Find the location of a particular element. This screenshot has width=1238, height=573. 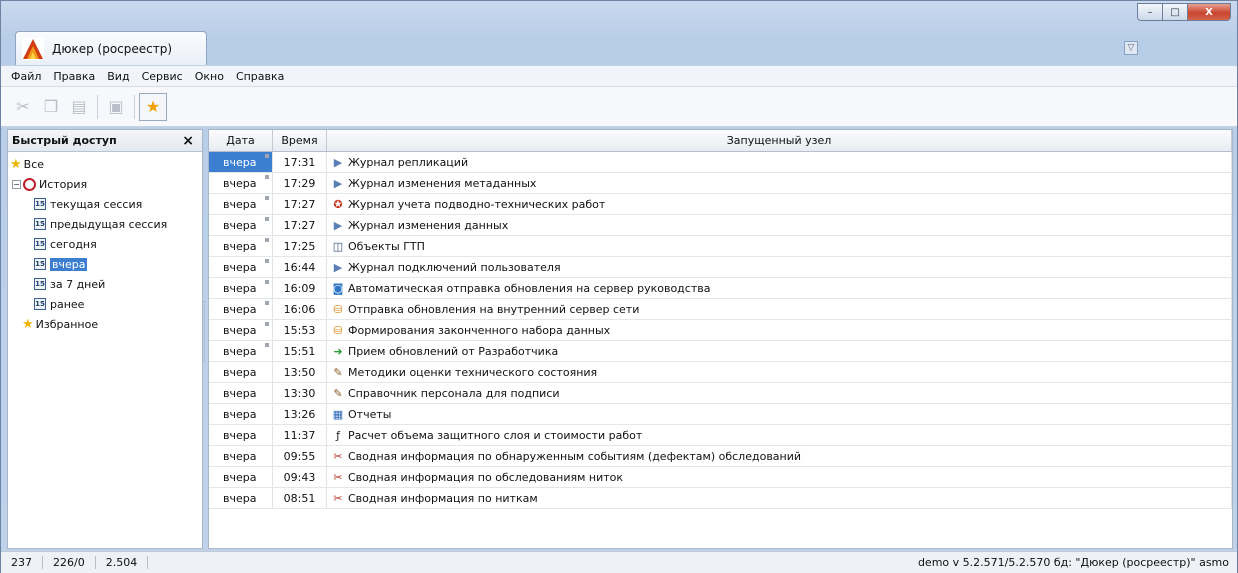

cell-time: 16:09 is located at coordinates (300, 288).